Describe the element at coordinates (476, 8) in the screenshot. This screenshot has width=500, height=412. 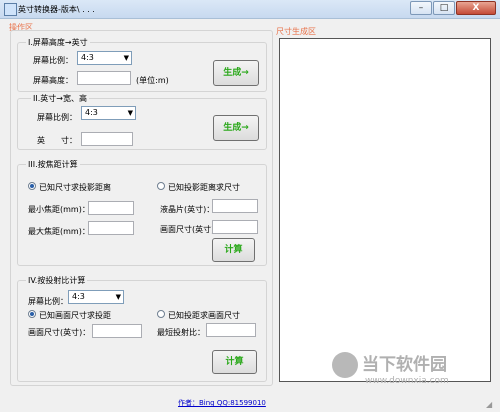
I see `close-button: X` at that location.